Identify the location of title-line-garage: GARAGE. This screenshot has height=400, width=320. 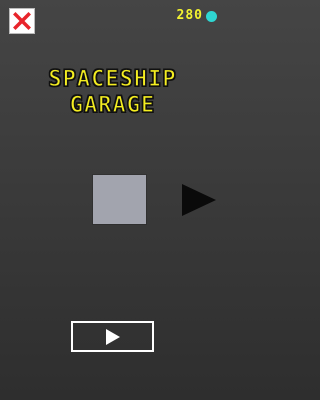
(112, 105).